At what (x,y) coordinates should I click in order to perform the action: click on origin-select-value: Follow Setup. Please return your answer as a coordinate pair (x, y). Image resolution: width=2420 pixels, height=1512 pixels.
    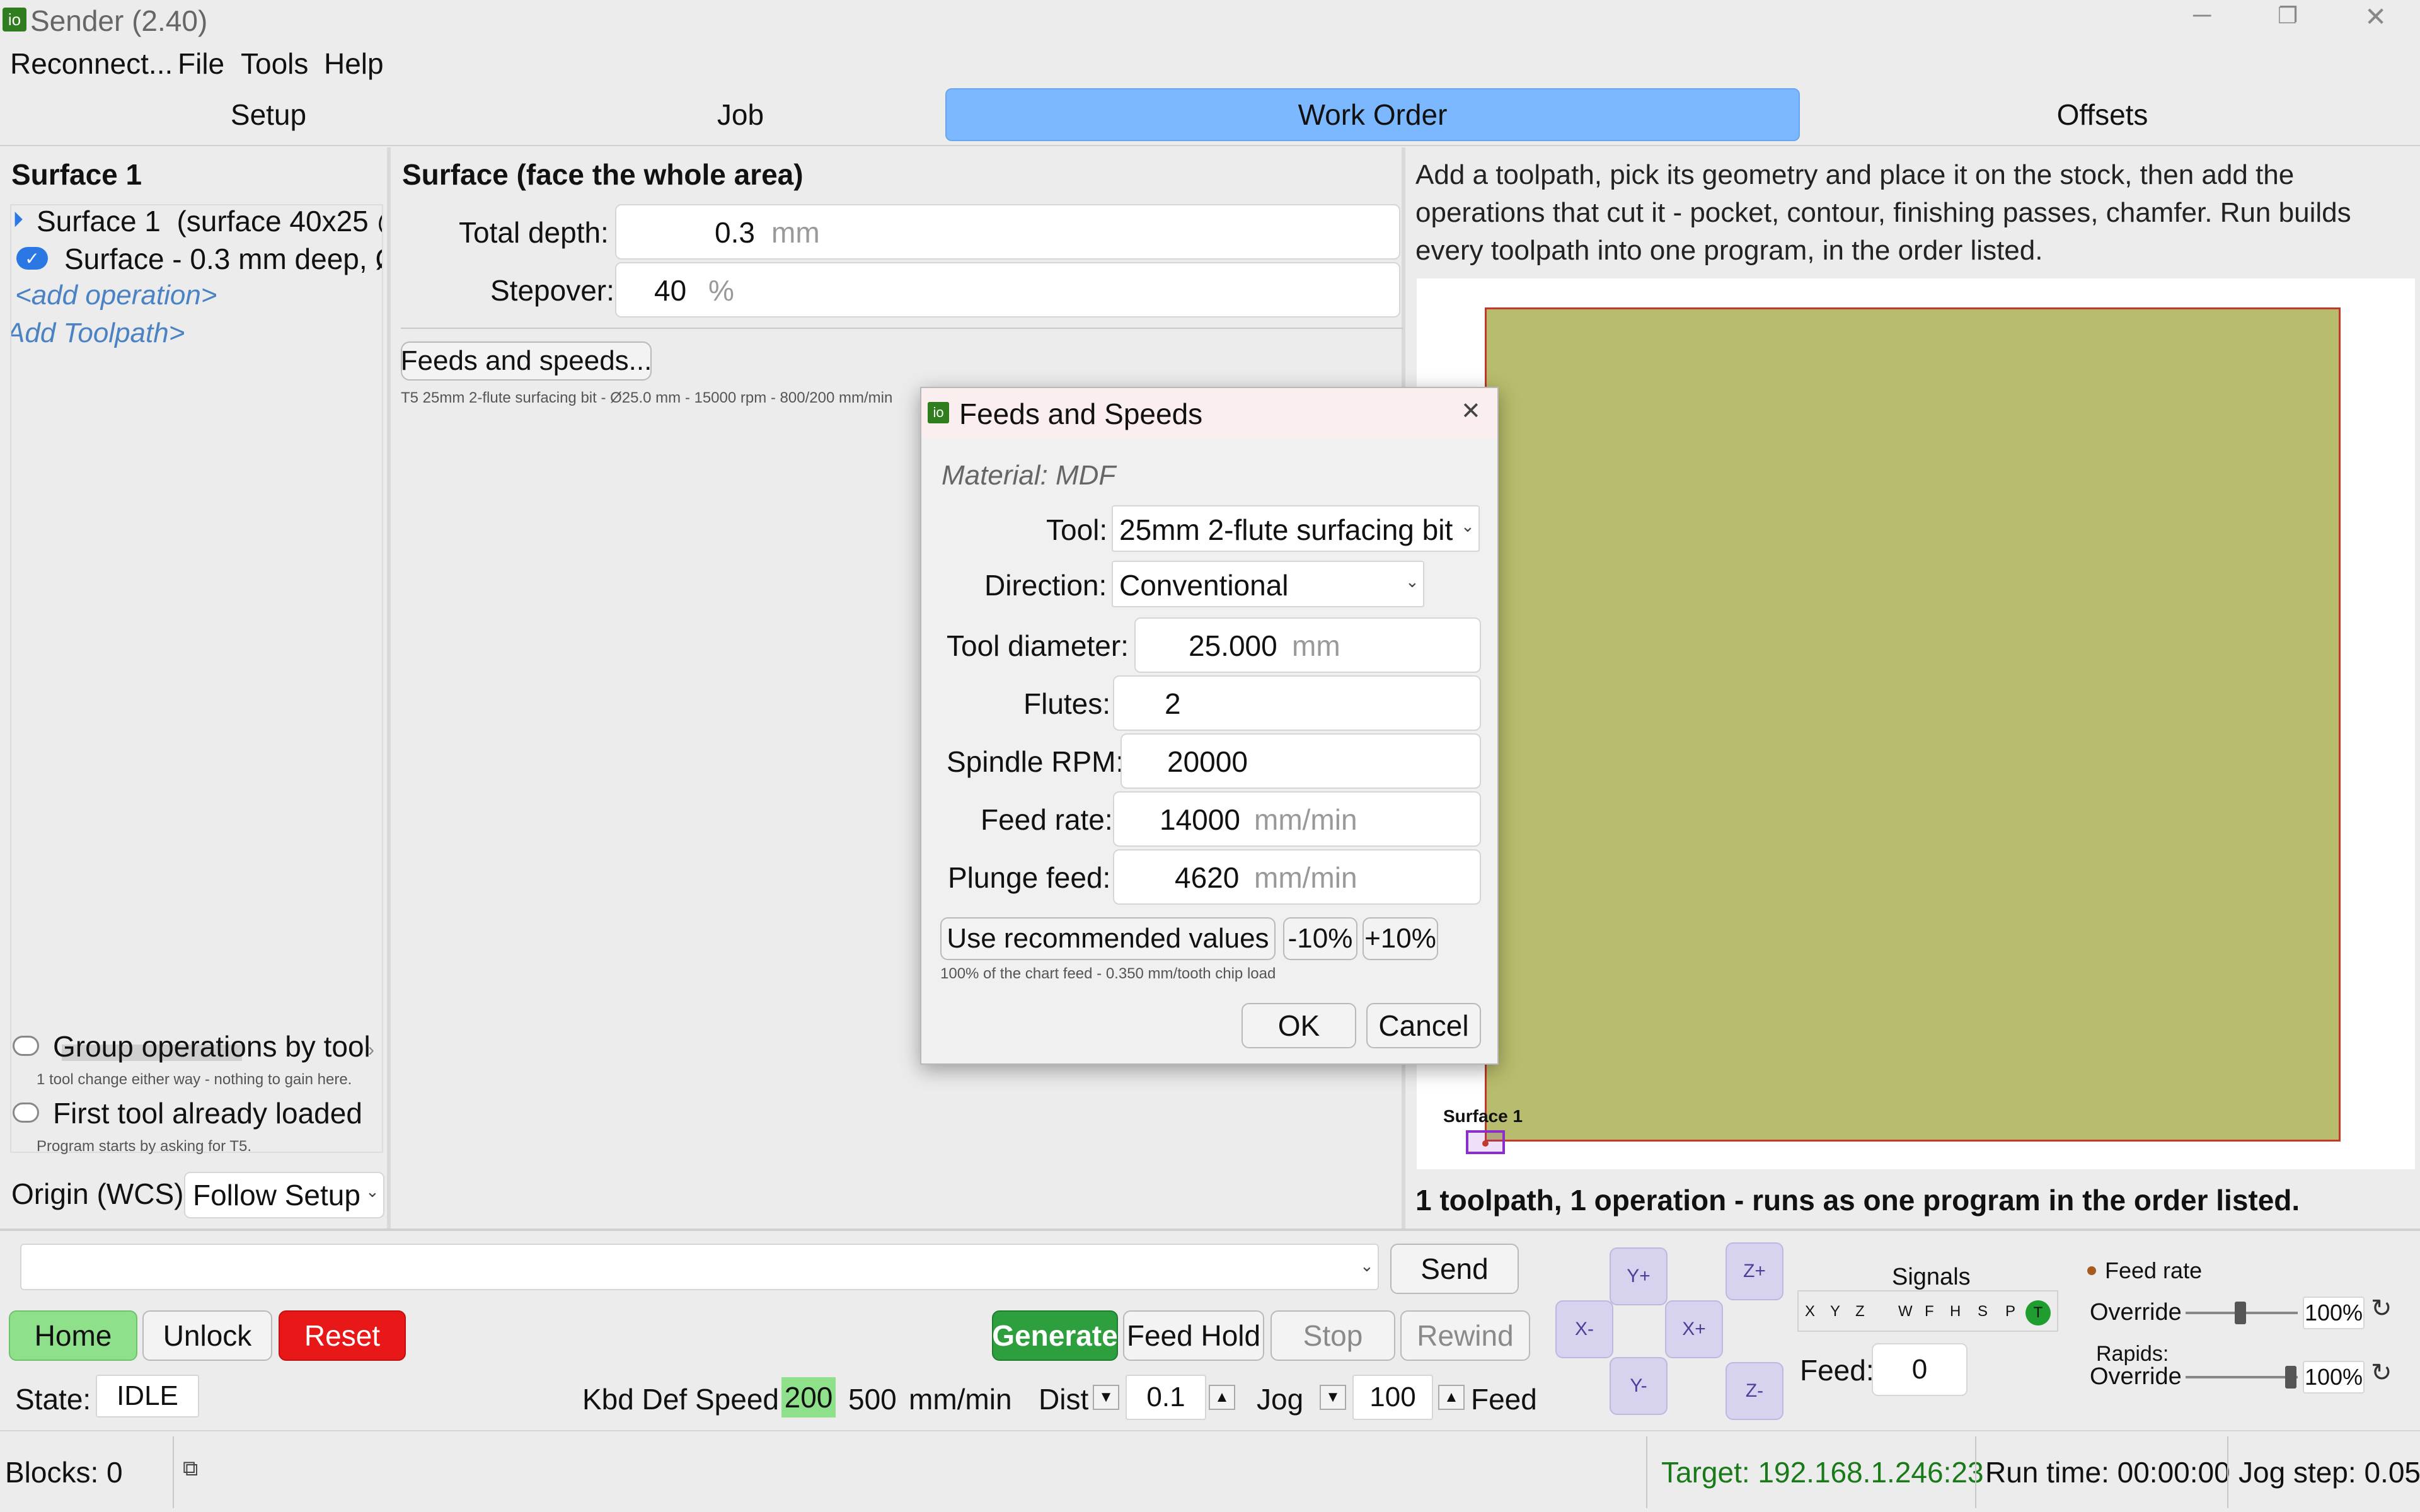
    Looking at the image, I should click on (276, 1195).